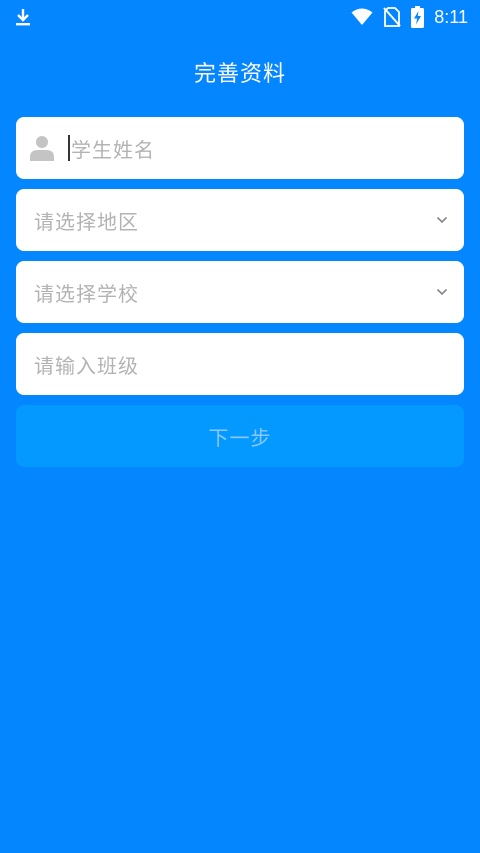  Describe the element at coordinates (240, 292) in the screenshot. I see `school-select: 请选择学校` at that location.